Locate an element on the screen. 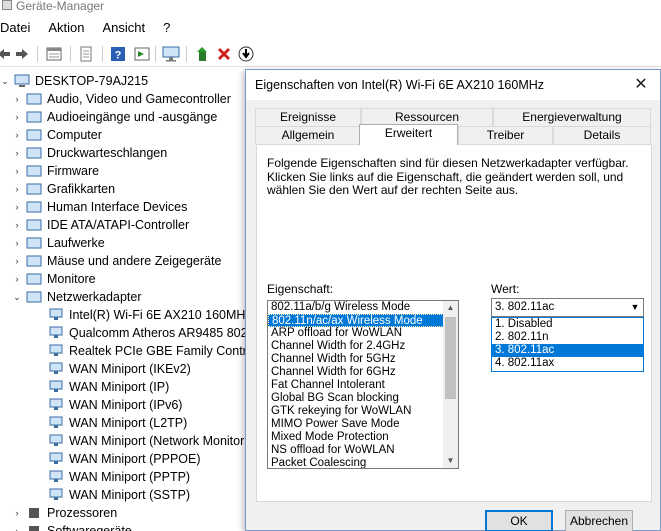 The width and height of the screenshot is (661, 531). menu-ansicht: Ansicht is located at coordinates (124, 28).